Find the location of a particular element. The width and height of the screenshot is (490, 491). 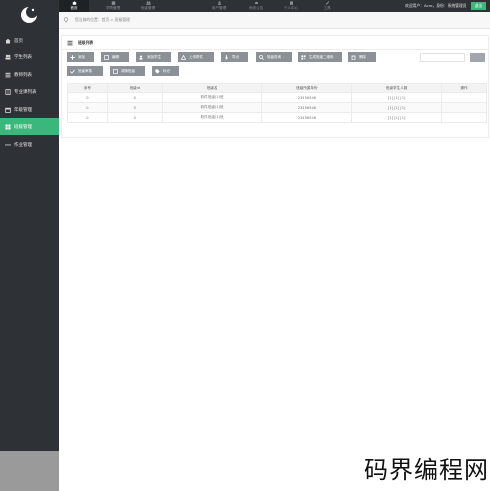

generate-qrcode-button: 生成班级二维码 is located at coordinates (320, 57).